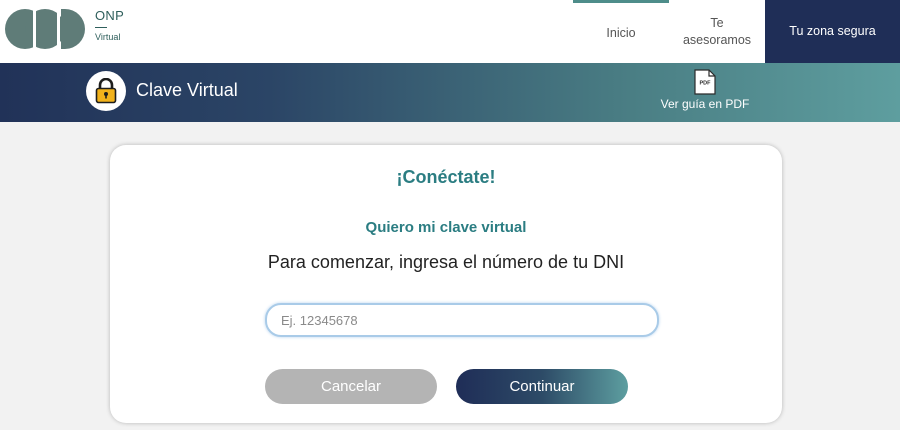 The height and width of the screenshot is (430, 900). What do you see at coordinates (446, 227) in the screenshot?
I see `form-subheading: Quiero mi clave virtual` at bounding box center [446, 227].